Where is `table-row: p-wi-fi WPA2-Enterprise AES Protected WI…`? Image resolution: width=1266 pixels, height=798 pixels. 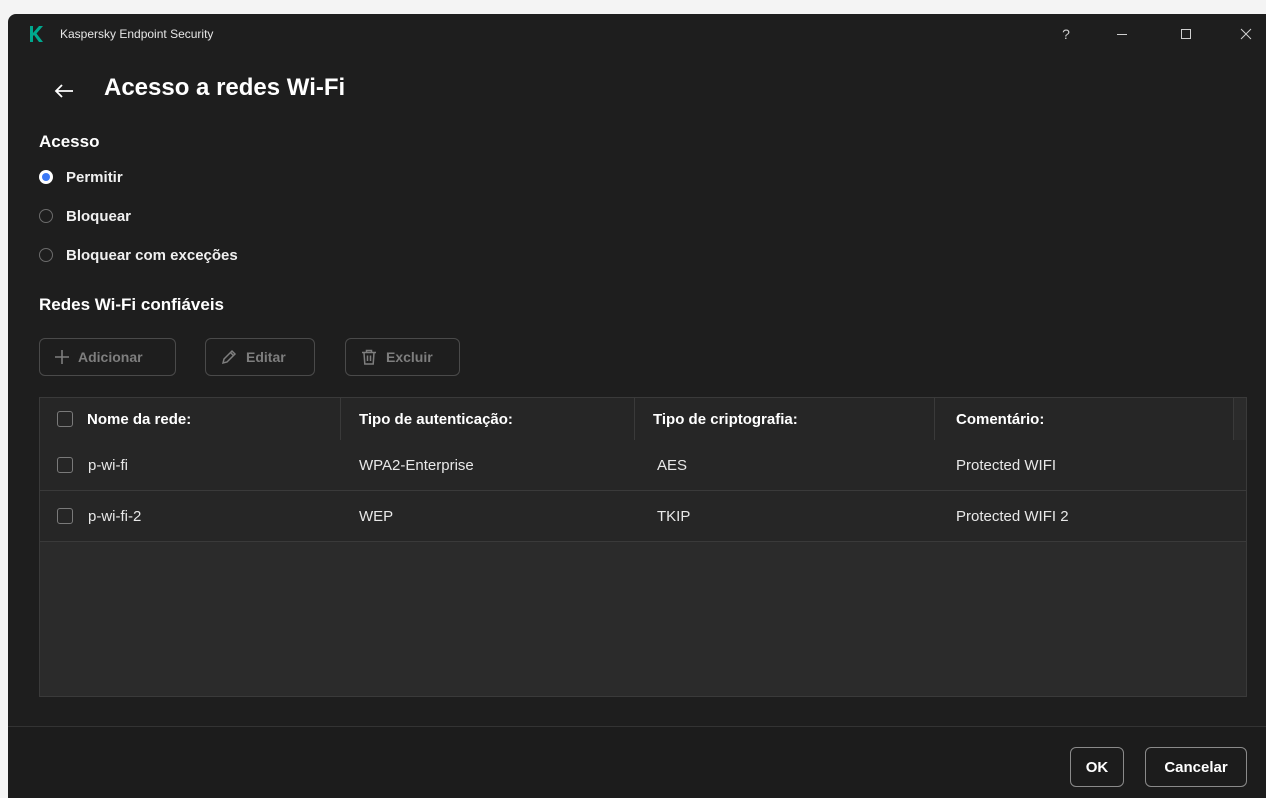 table-row: p-wi-fi WPA2-Enterprise AES Protected WI… is located at coordinates (643, 465).